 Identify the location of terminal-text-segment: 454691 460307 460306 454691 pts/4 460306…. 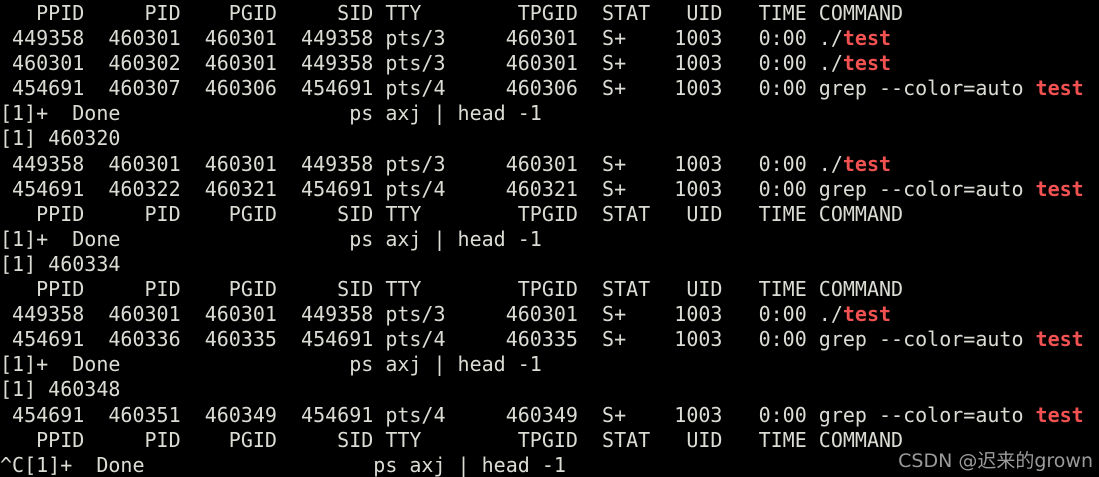
(518, 88).